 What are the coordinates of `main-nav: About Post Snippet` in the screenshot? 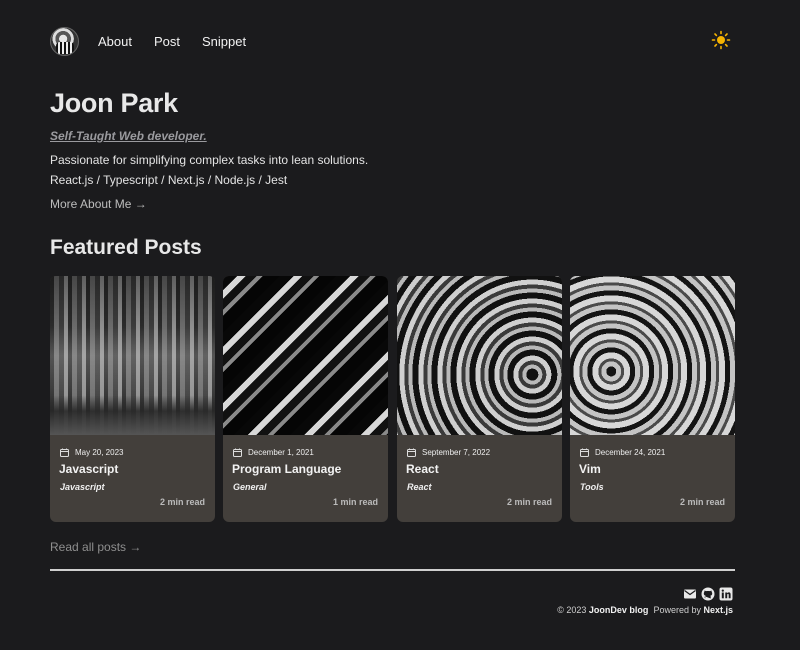 It's located at (183, 41).